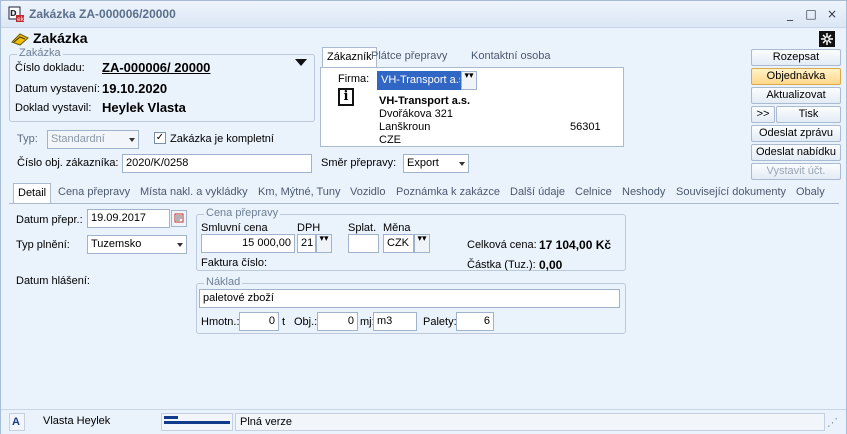 The image size is (847, 434). I want to click on vystavit-uct-button: Vystavit účt., so click(796, 171).